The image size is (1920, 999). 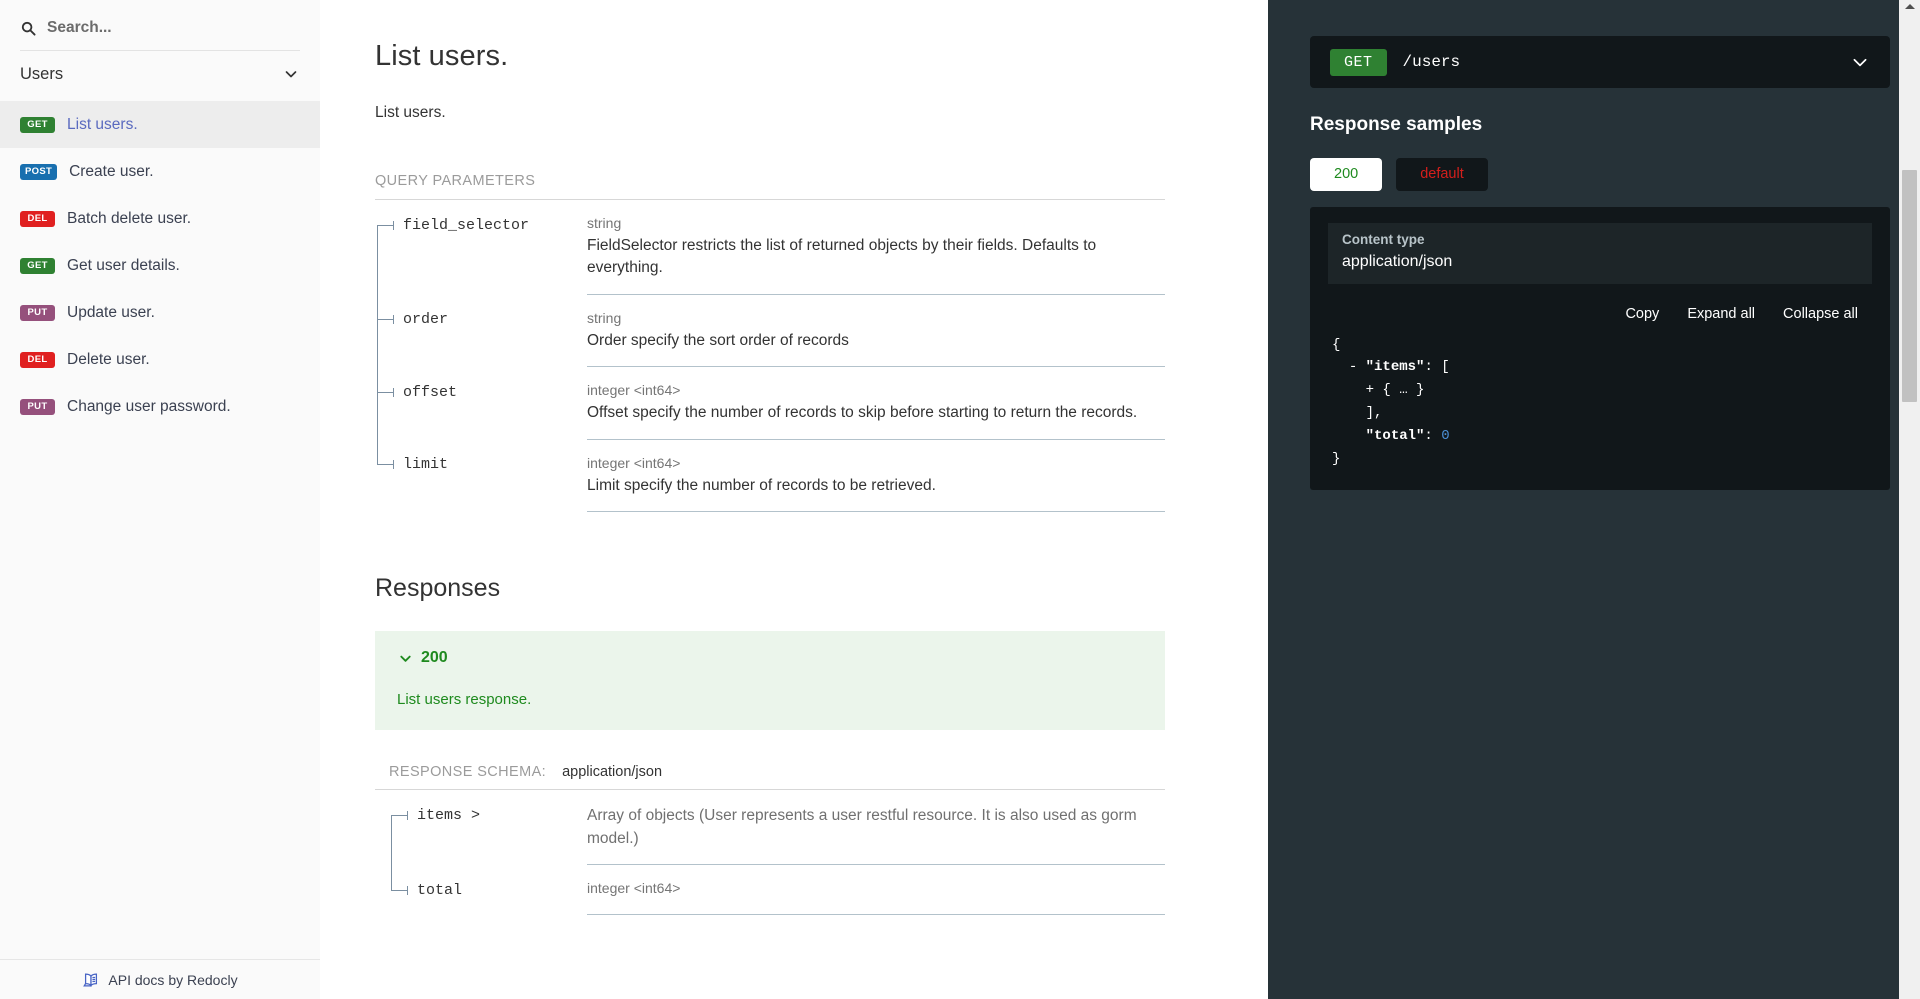 I want to click on table-row: total integer <int64>, so click(x=777, y=890).